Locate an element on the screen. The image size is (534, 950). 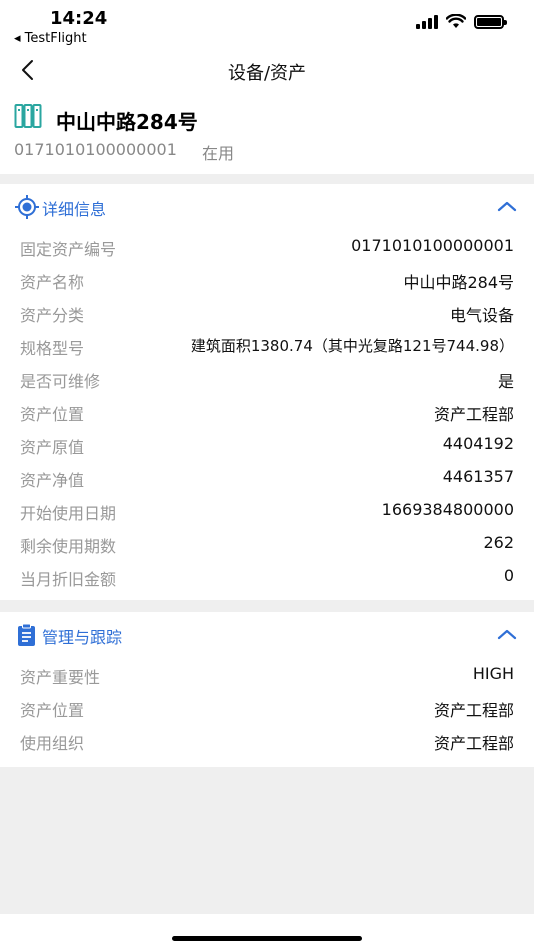
page-title: 设备/资产 is located at coordinates (267, 73).